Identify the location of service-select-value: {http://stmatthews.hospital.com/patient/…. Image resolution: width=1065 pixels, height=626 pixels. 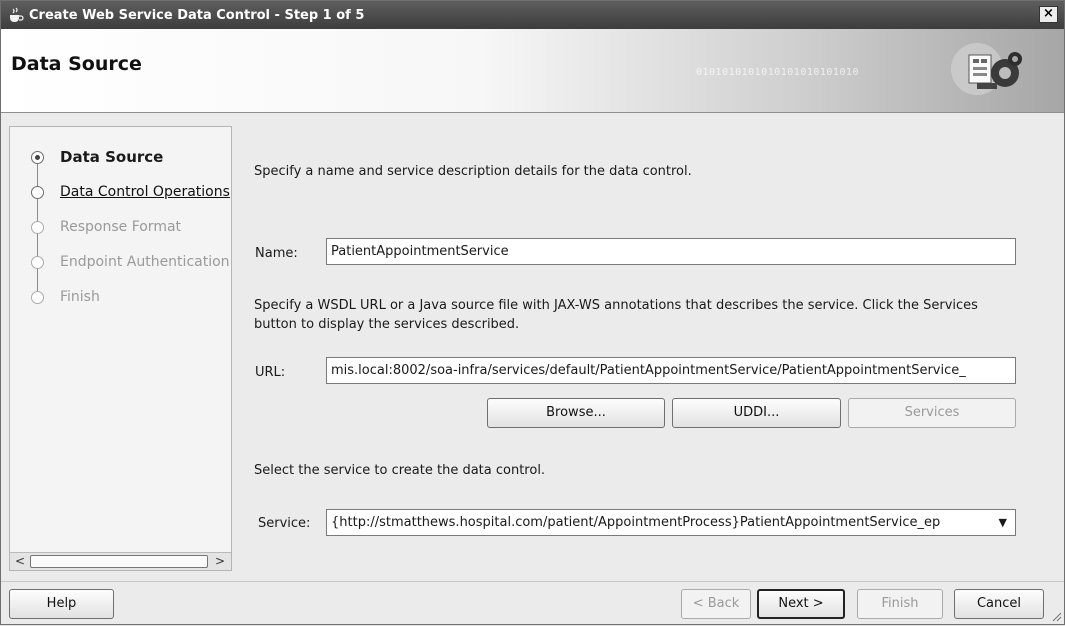
(636, 522).